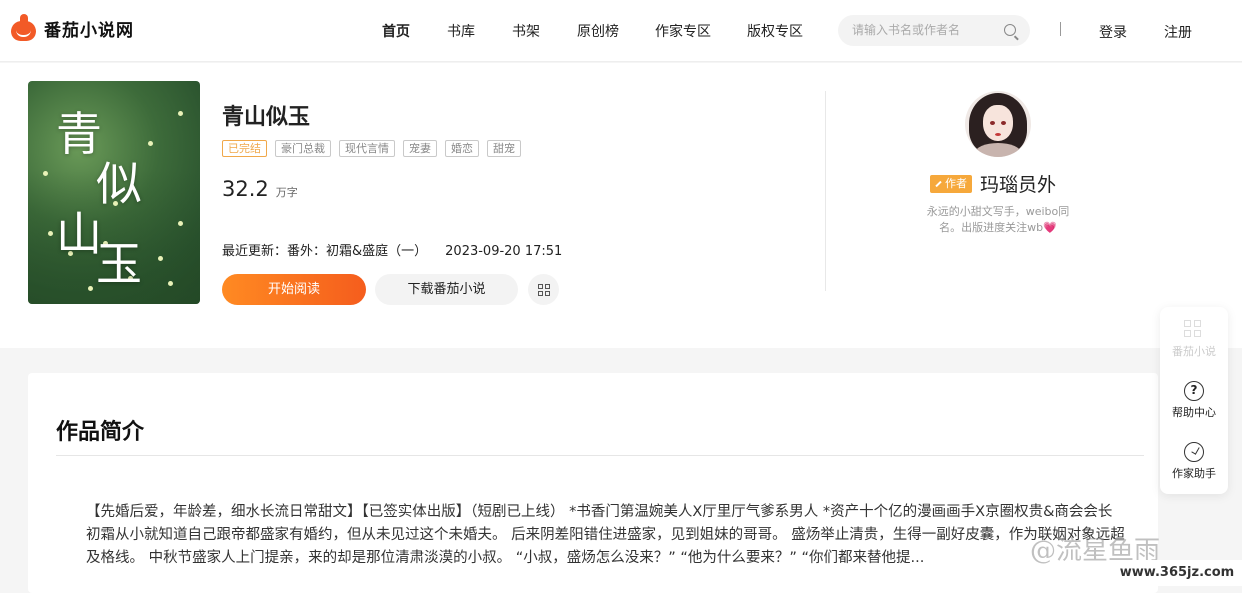 Image resolution: width=1242 pixels, height=593 pixels. I want to click on floating-side-panel: 番茄小说 ? 帮助中心 作家助手, so click(1194, 400).